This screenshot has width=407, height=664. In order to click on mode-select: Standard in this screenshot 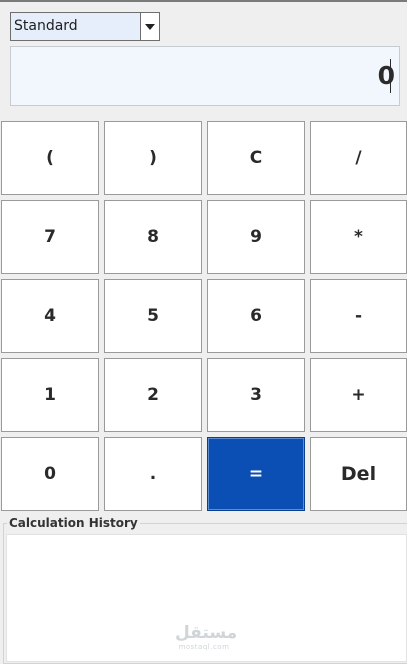, I will do `click(85, 26)`.